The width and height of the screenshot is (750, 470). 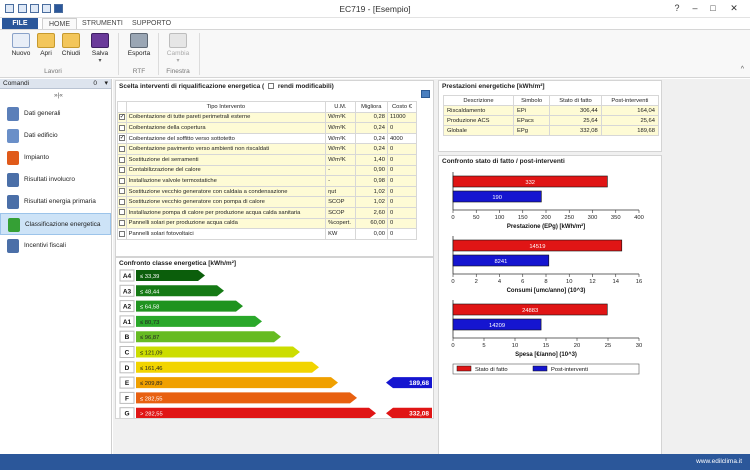 What do you see at coordinates (139, 45) in the screenshot?
I see `esporta-button: Esporta` at bounding box center [139, 45].